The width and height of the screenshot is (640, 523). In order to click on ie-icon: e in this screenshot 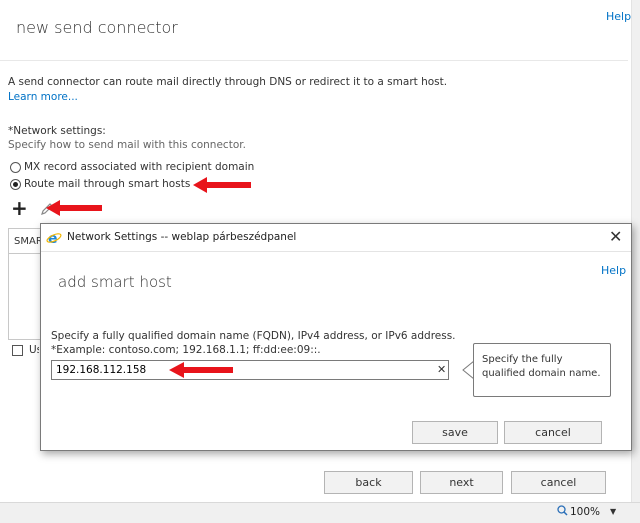, I will do `click(54, 238)`.